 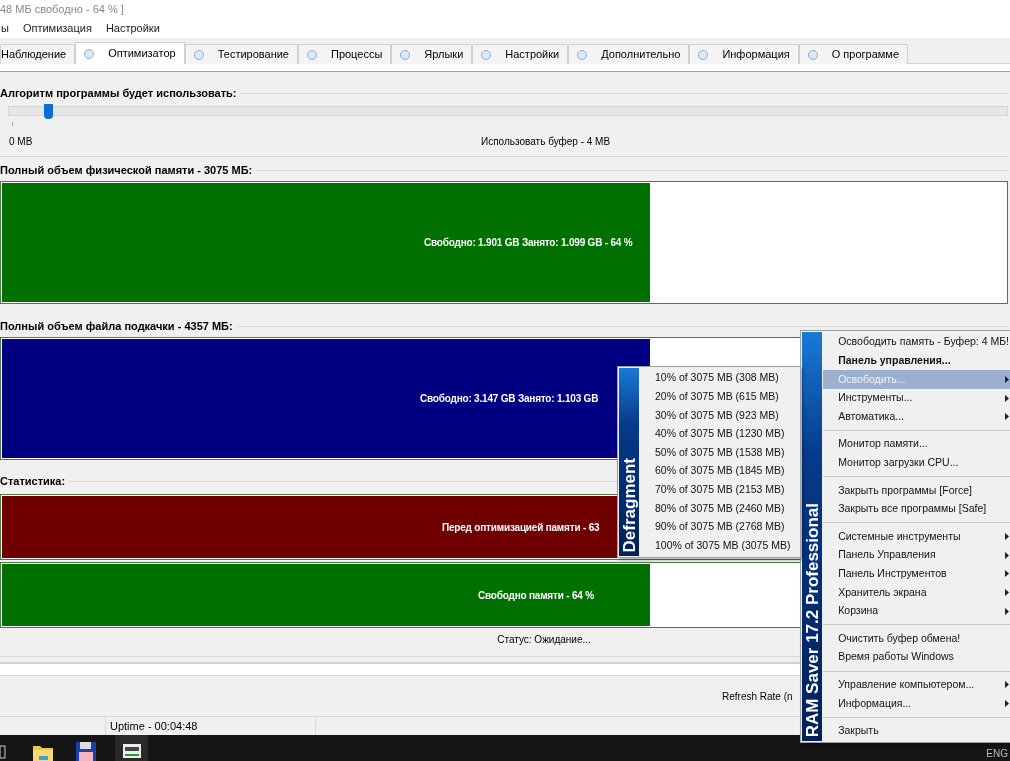 What do you see at coordinates (916, 611) in the screenshot?
I see `menu-item: Корзина` at bounding box center [916, 611].